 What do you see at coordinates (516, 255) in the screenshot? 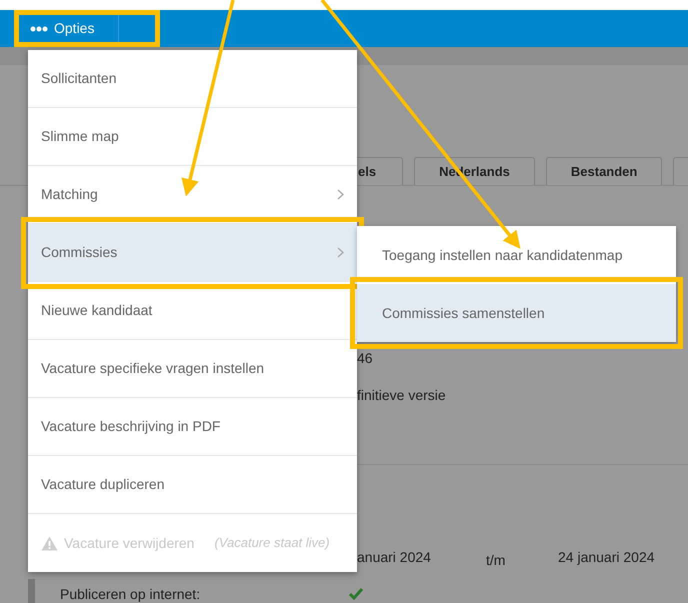
I see `submenu-item: Toegang instellen naar kandidatenmap` at bounding box center [516, 255].